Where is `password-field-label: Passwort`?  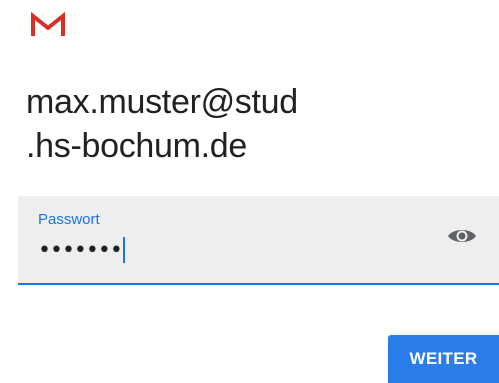
password-field-label: Passwort is located at coordinates (69, 219).